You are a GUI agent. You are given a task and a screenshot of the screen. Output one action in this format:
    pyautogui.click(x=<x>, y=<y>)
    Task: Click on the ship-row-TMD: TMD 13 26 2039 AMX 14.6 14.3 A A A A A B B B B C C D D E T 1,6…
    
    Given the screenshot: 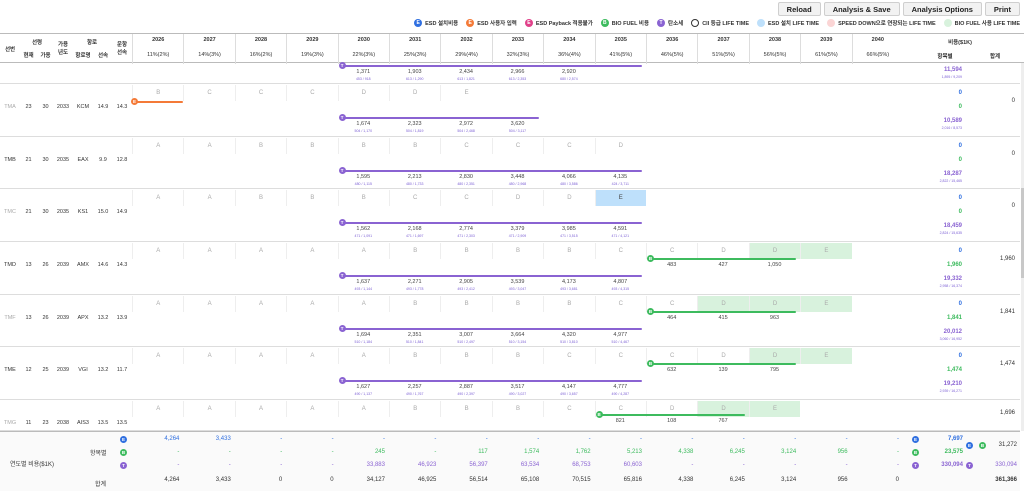 What is the action you would take?
    pyautogui.click(x=510, y=268)
    